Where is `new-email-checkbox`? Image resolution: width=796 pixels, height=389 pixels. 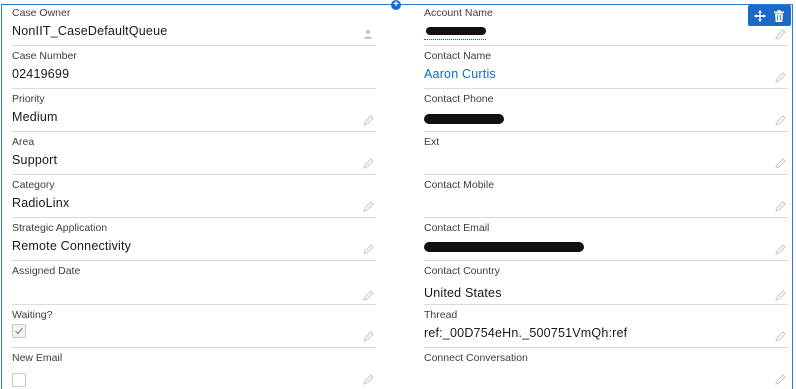
new-email-checkbox is located at coordinates (19, 380).